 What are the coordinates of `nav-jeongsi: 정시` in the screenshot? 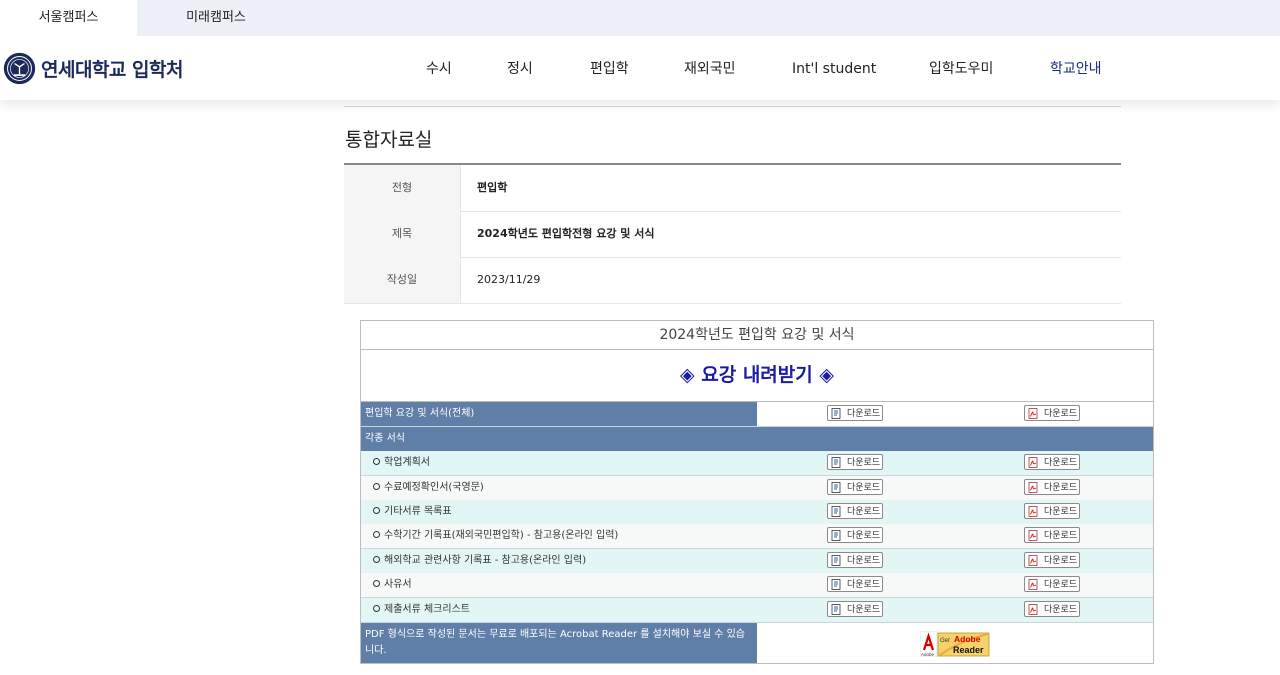 It's located at (520, 68).